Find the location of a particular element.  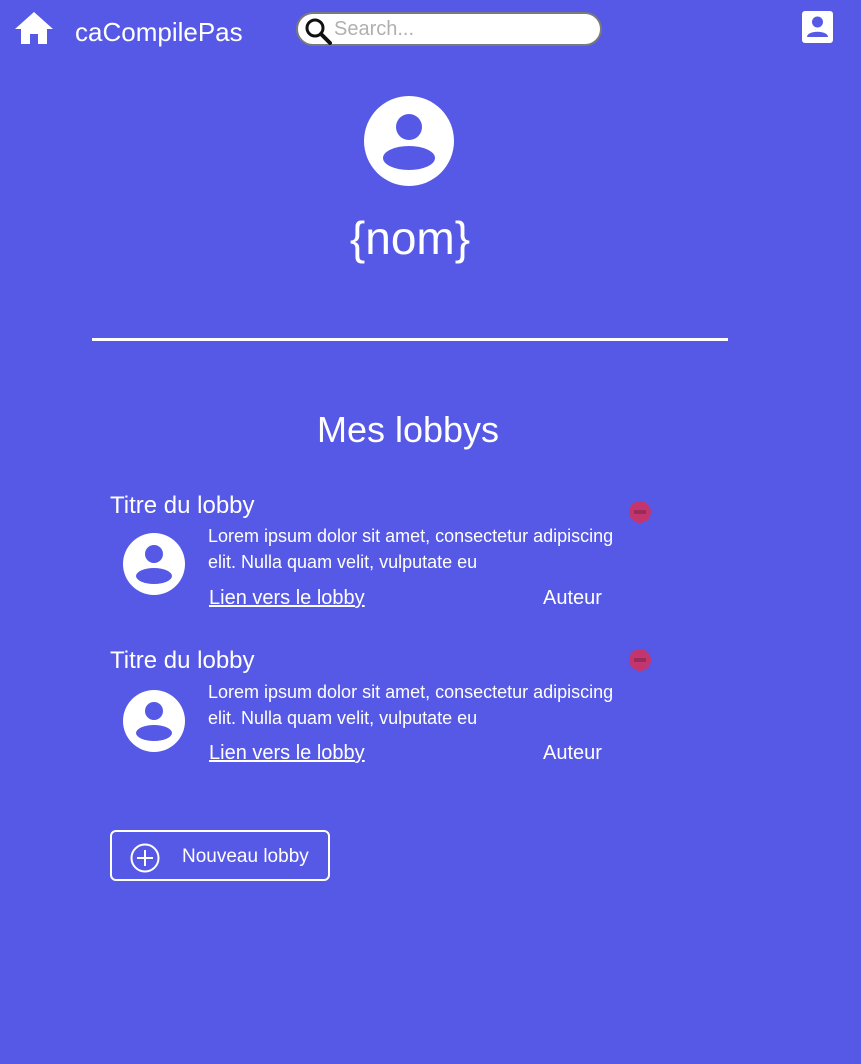

search-bar is located at coordinates (449, 29).